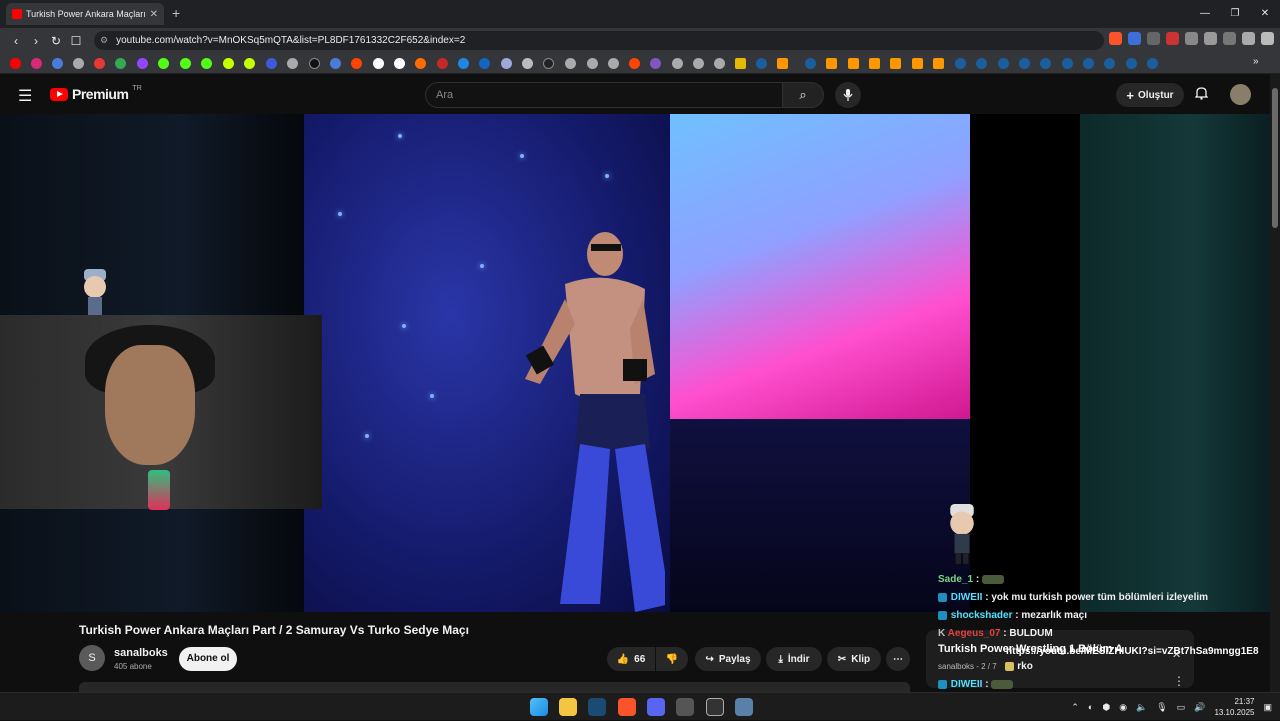 The height and width of the screenshot is (721, 1280). What do you see at coordinates (1234, 707) in the screenshot?
I see `system-clock: 21:37 13.10.2025` at bounding box center [1234, 707].